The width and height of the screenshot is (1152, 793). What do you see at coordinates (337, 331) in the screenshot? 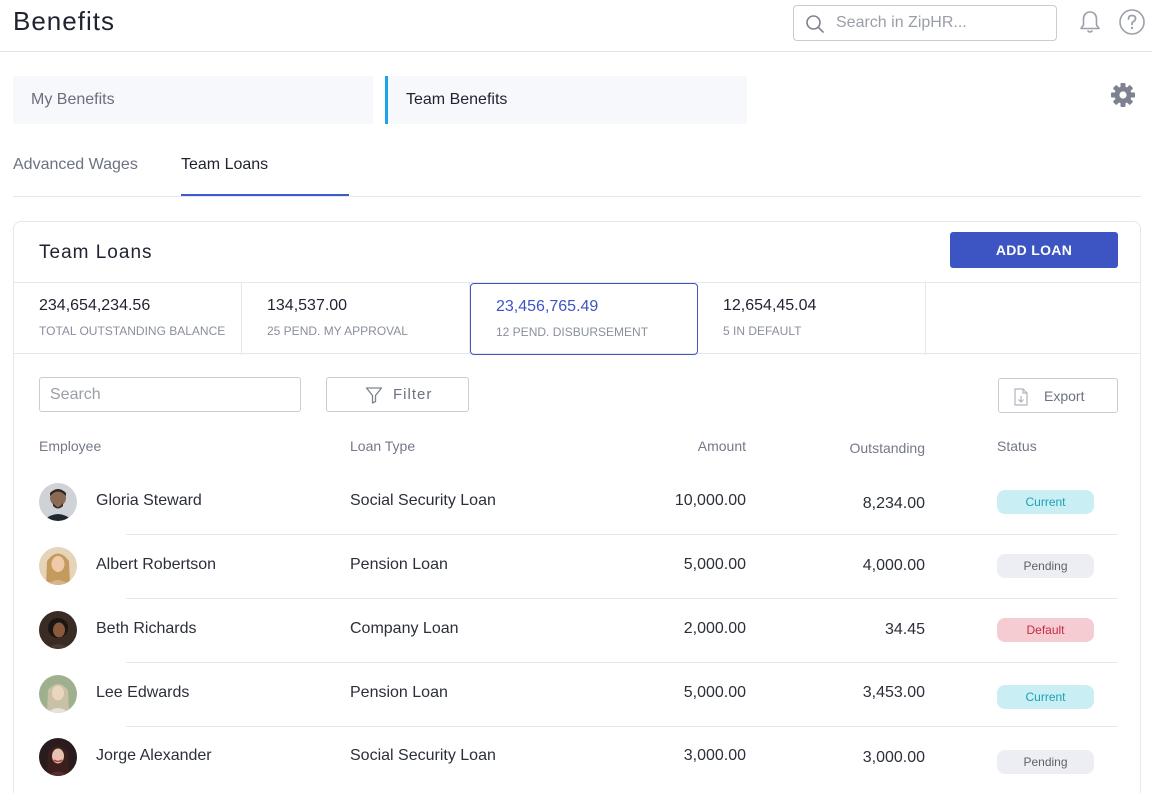
I see `stat-label: 25 PEND. MY APPROVAL` at bounding box center [337, 331].